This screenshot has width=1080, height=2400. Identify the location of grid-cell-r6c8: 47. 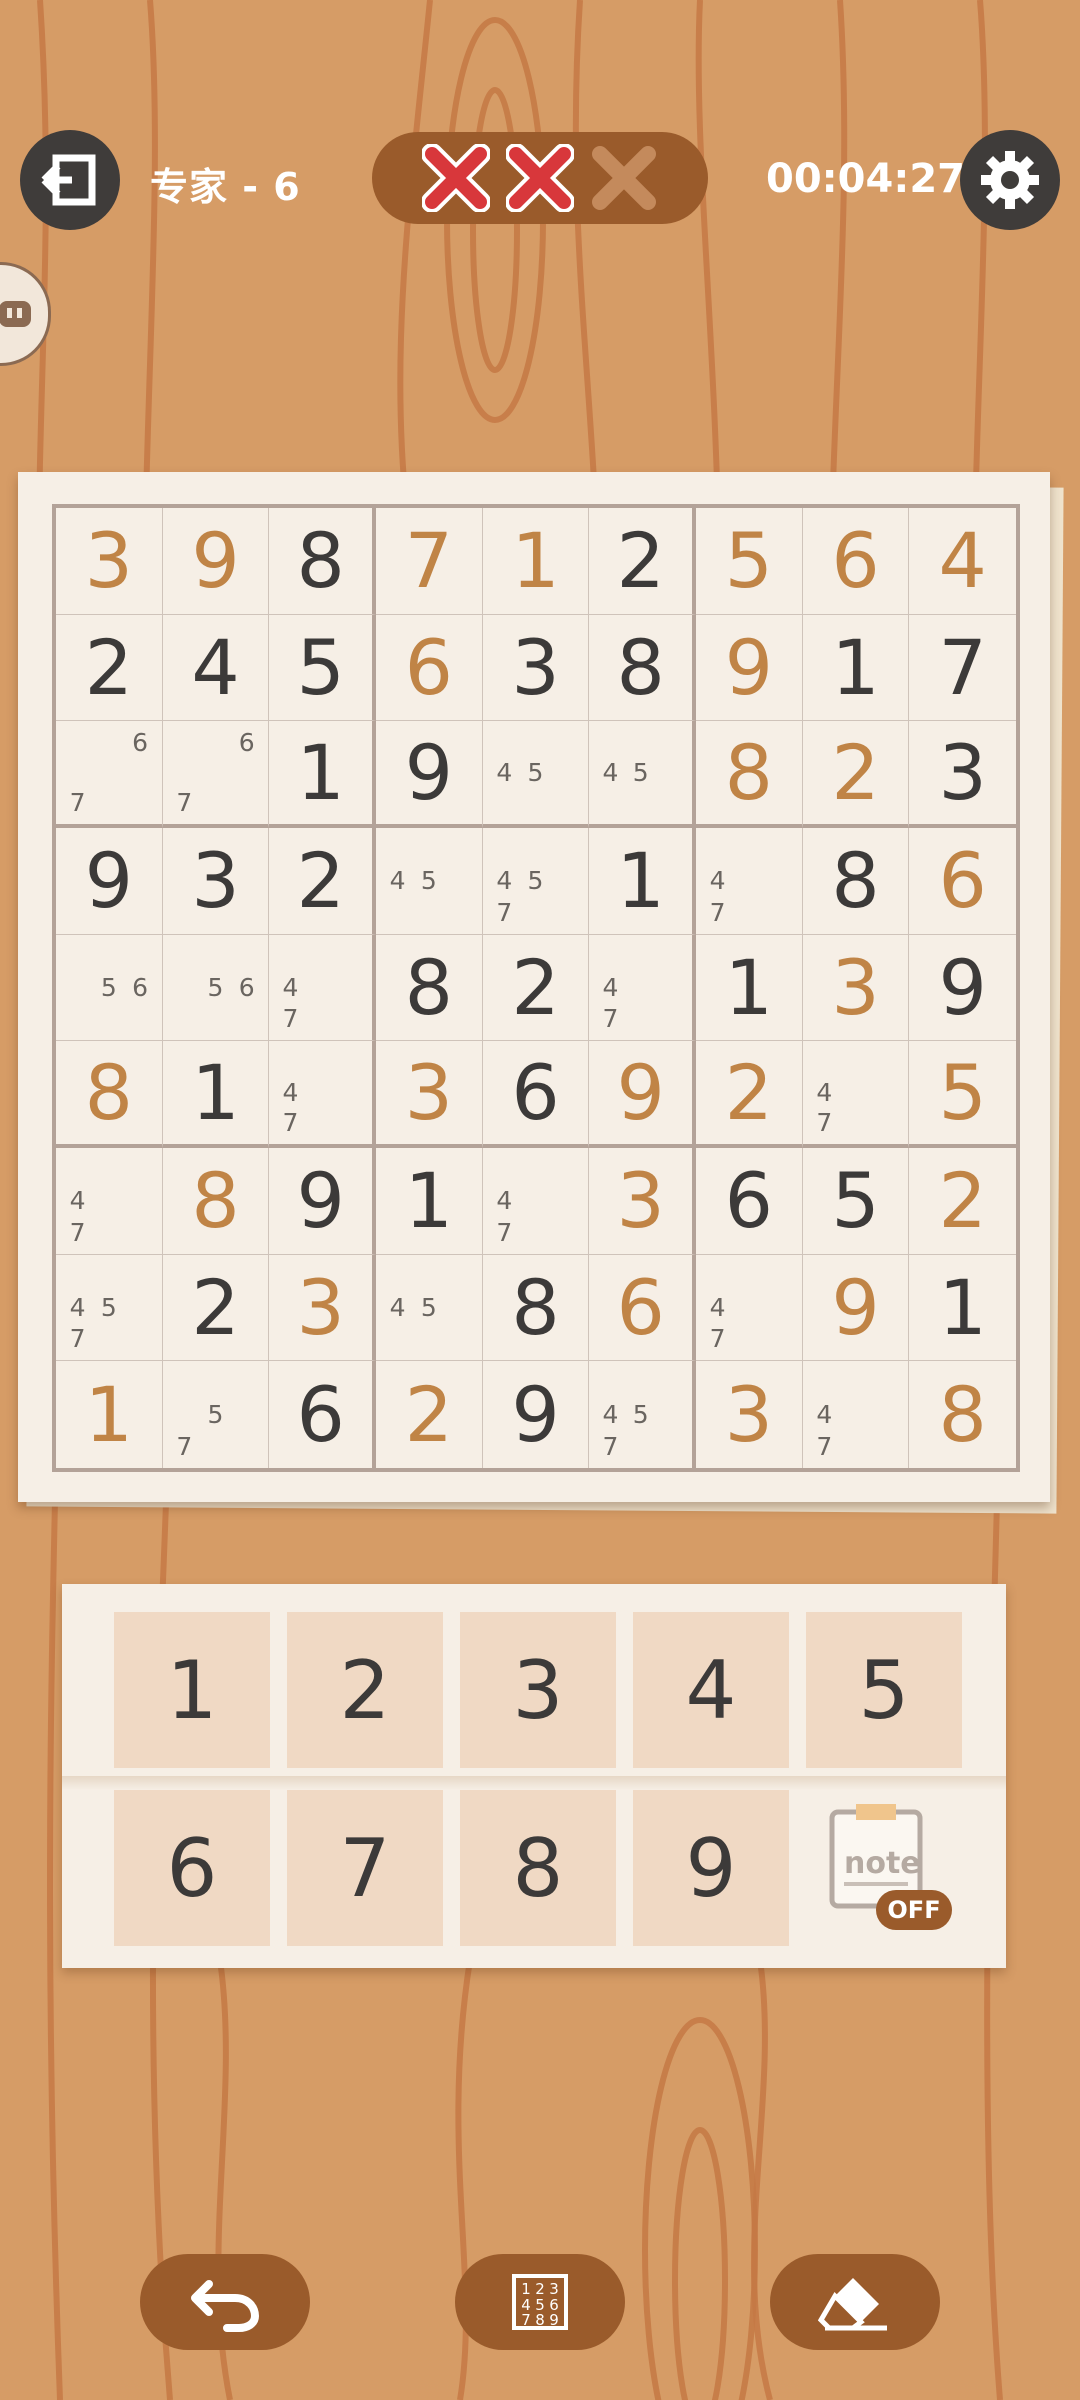
(856, 1094).